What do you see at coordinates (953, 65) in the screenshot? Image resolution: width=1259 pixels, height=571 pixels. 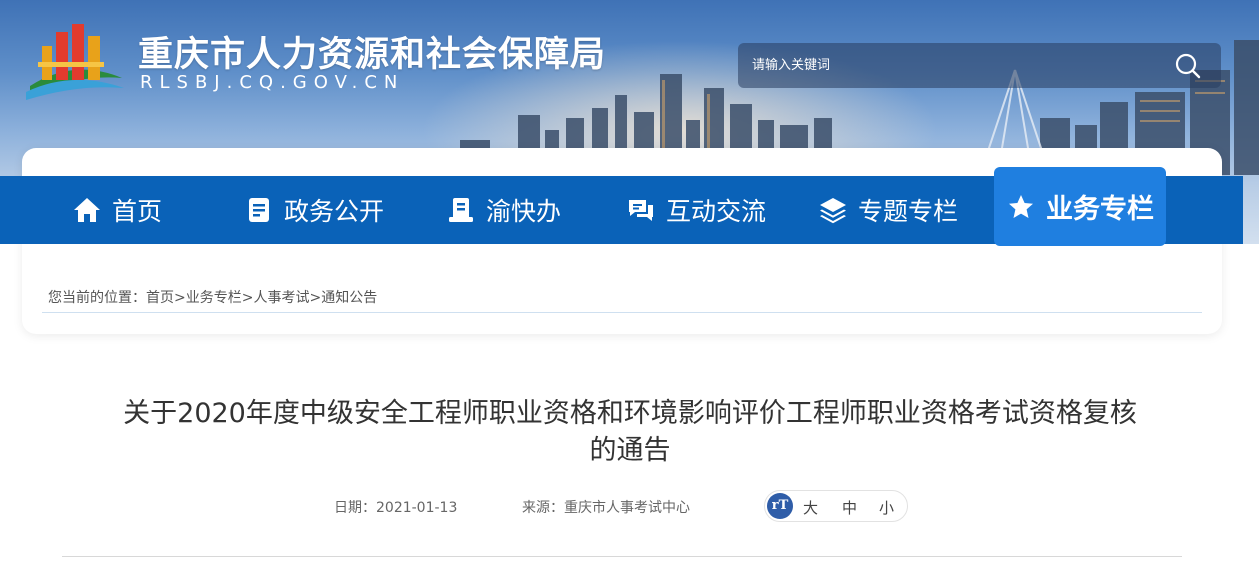 I see `search-input` at bounding box center [953, 65].